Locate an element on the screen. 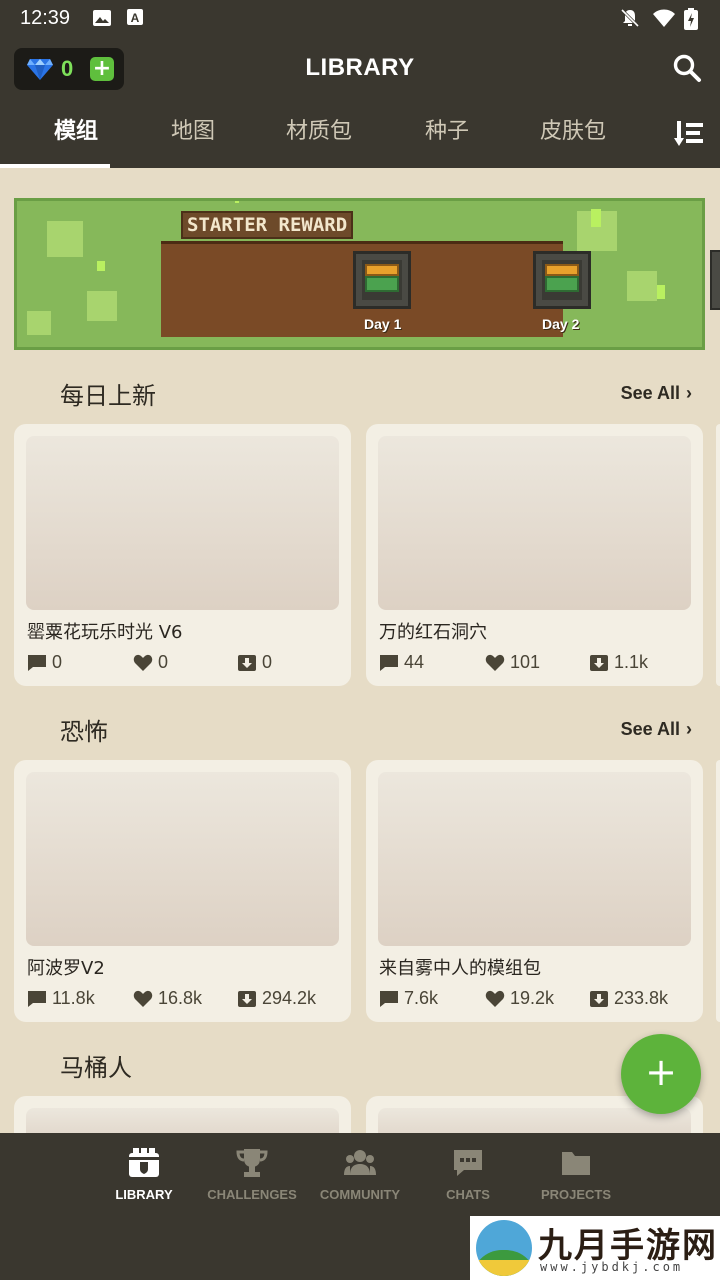 This screenshot has height=1280, width=720. nav-chats: CHATS is located at coordinates (468, 1182).